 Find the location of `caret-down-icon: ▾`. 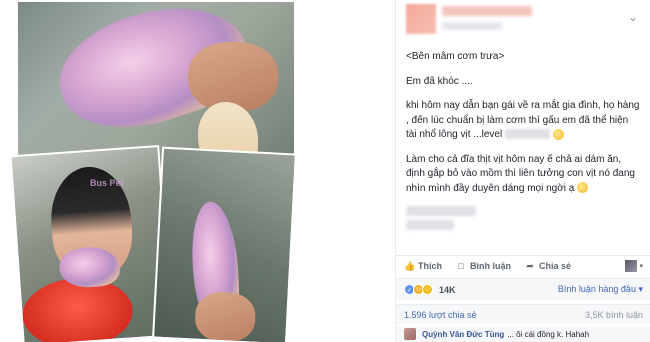

caret-down-icon: ▾ is located at coordinates (641, 266).